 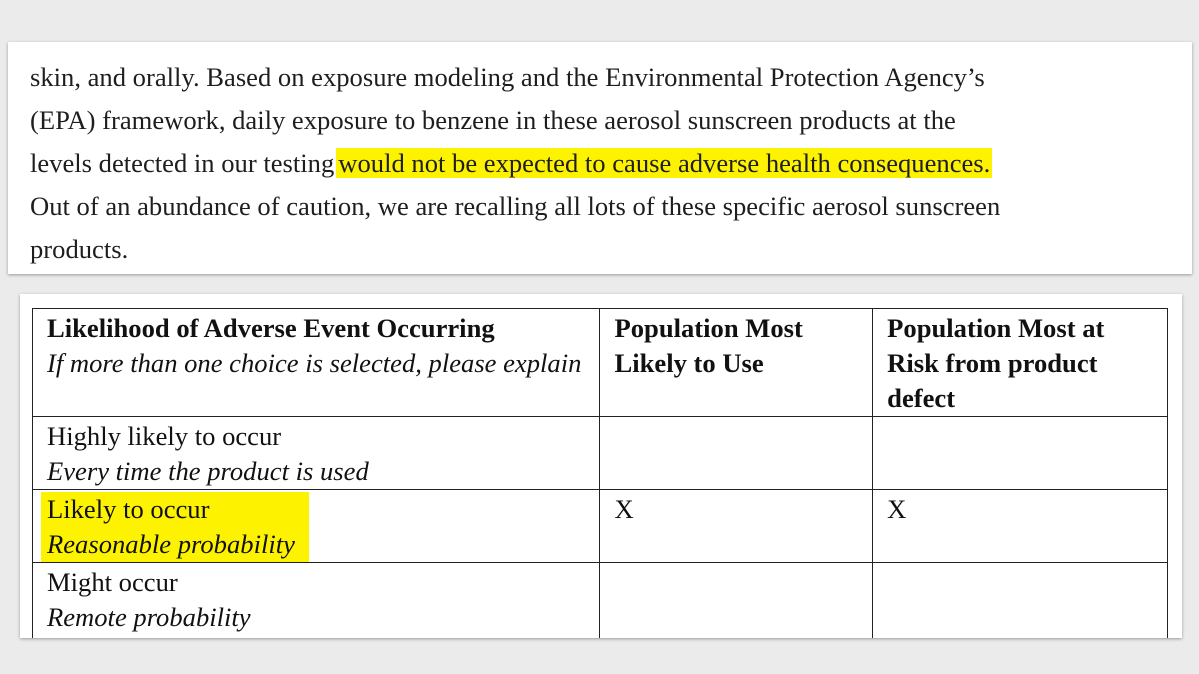 What do you see at coordinates (1020, 526) in the screenshot?
I see `population-risk-cell: X` at bounding box center [1020, 526].